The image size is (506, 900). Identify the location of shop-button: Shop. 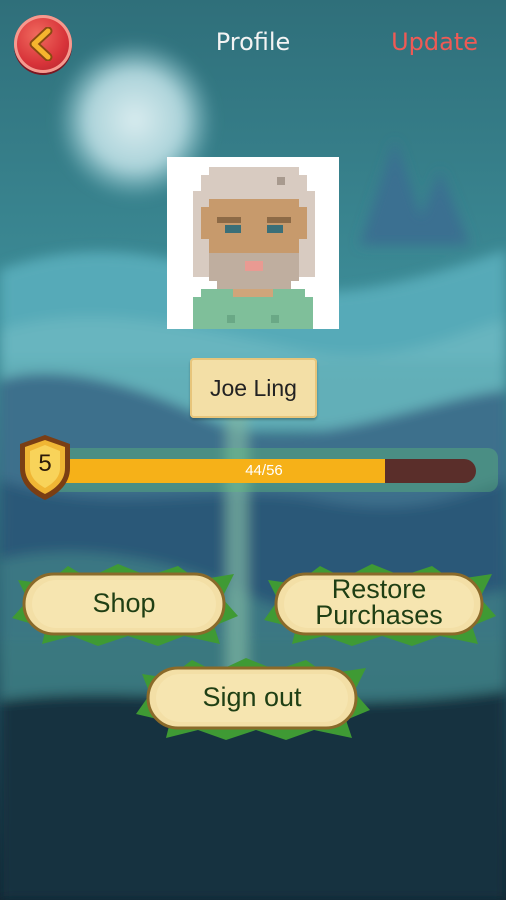
(124, 603).